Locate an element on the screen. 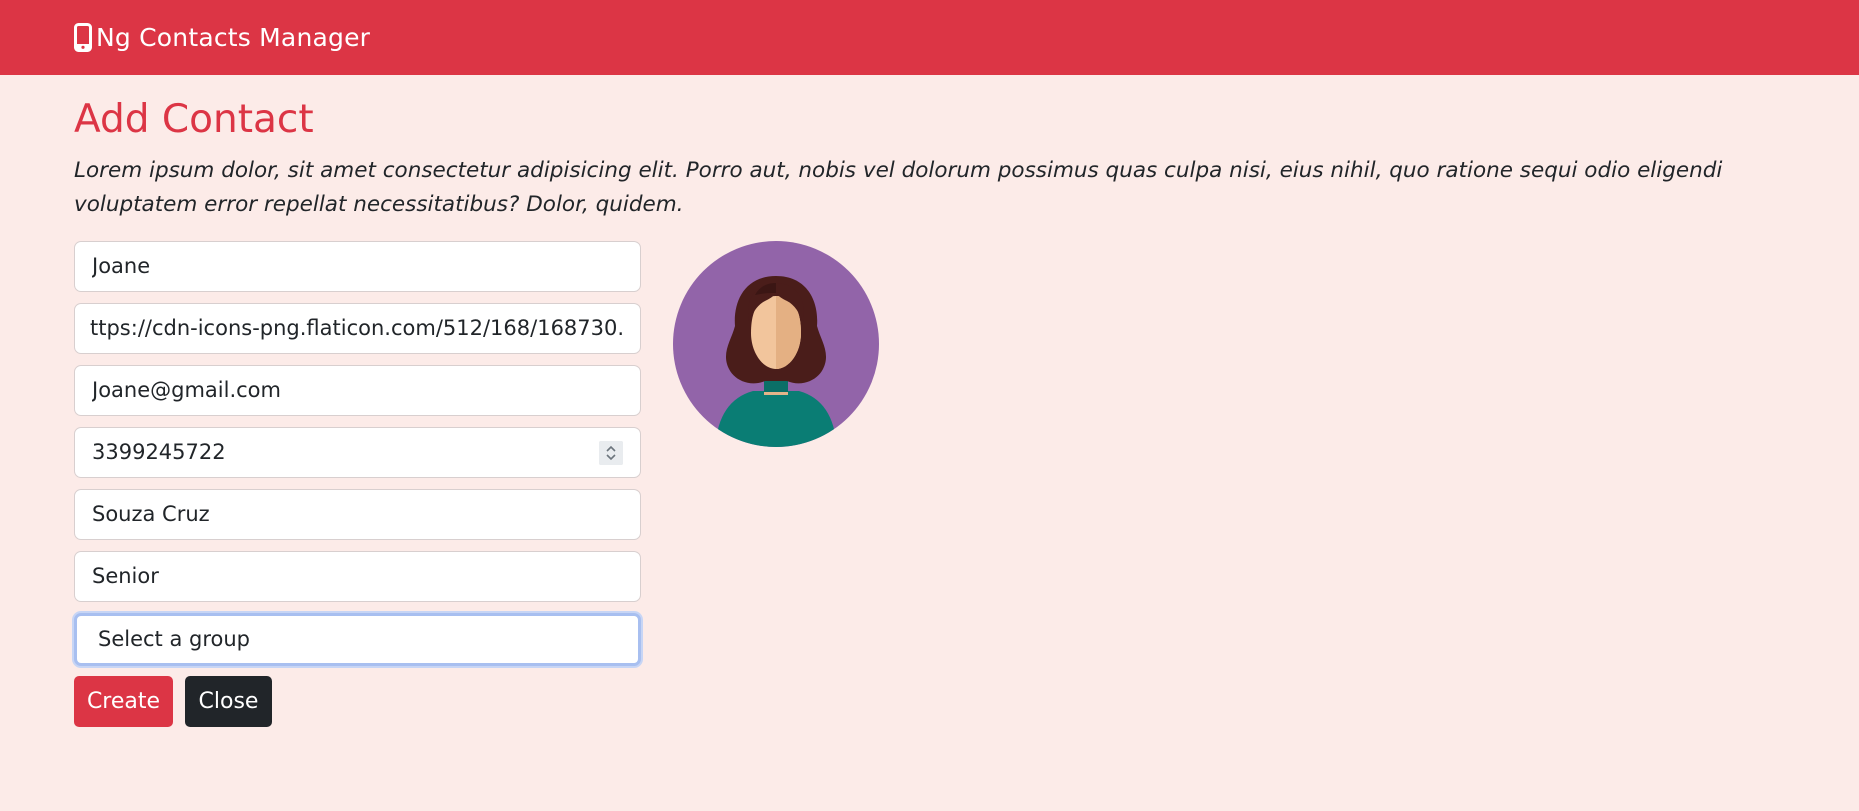  form-actions: Create Close is located at coordinates (357, 701).